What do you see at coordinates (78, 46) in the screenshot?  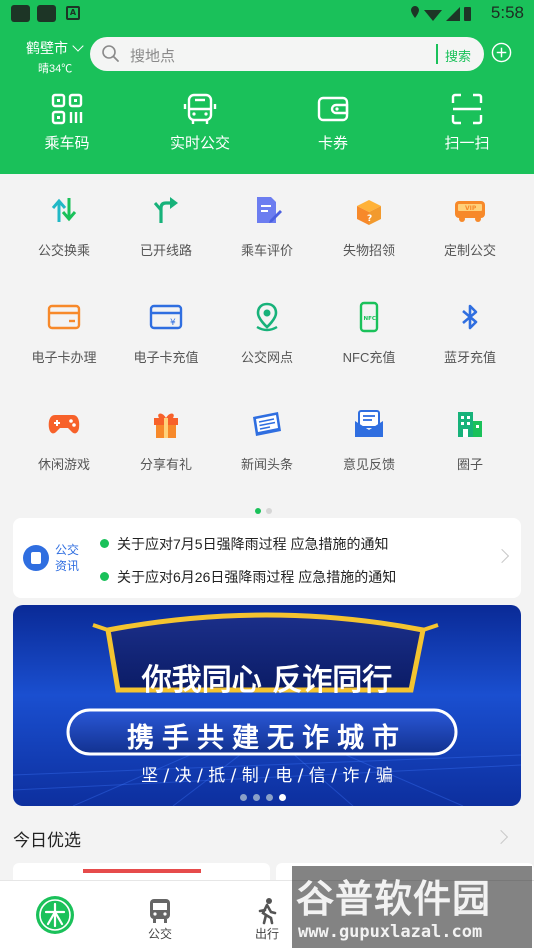 I see `chevron-down-icon` at bounding box center [78, 46].